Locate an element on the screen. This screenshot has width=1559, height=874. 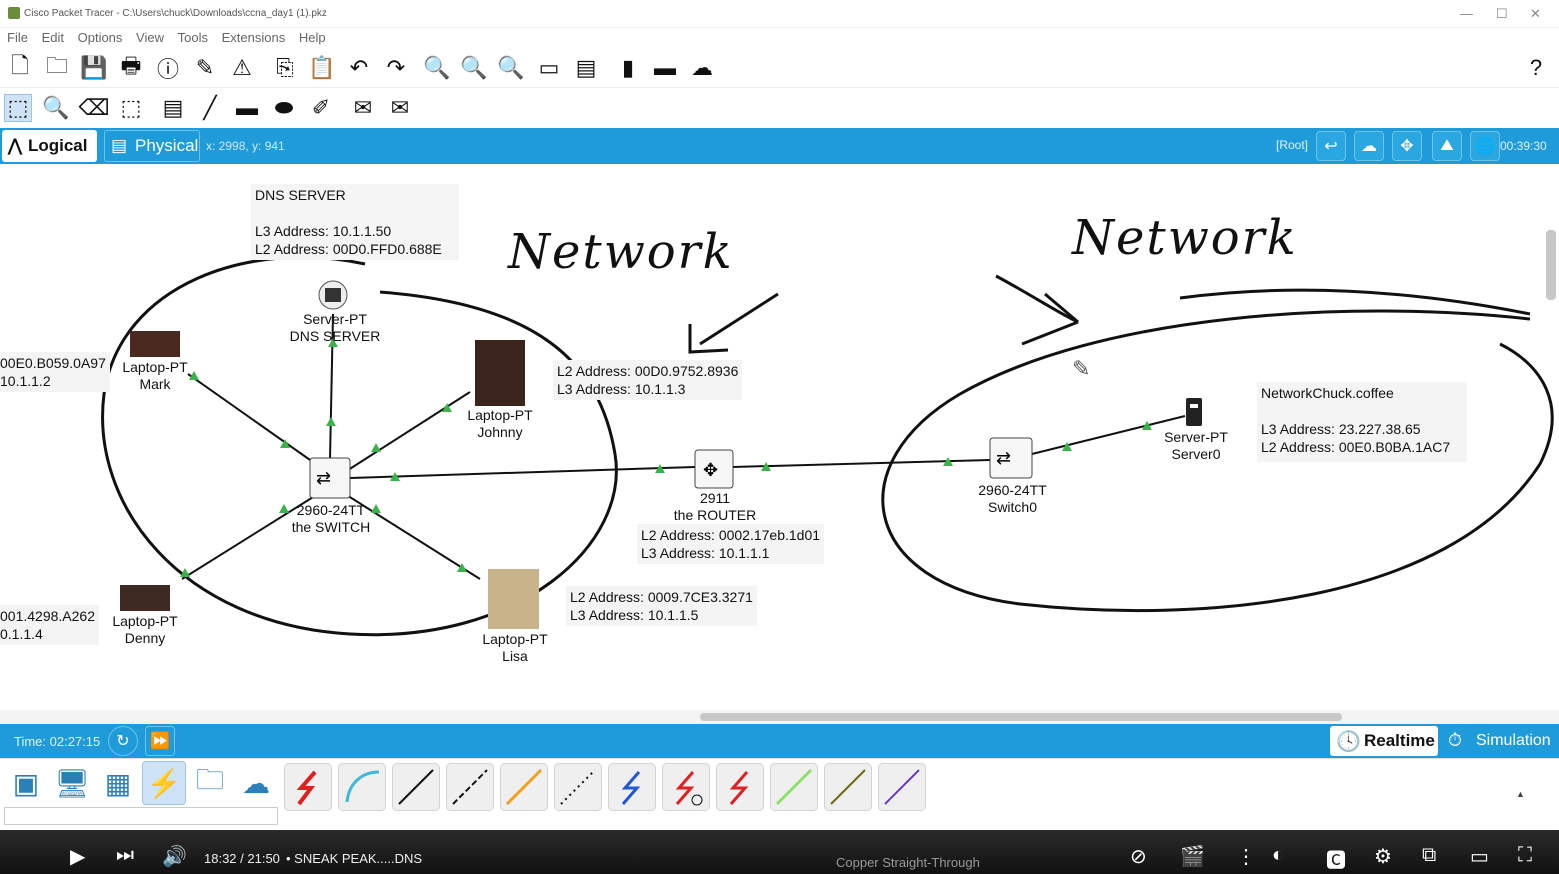
network-devices-icon: ▣ is located at coordinates (26, 783).